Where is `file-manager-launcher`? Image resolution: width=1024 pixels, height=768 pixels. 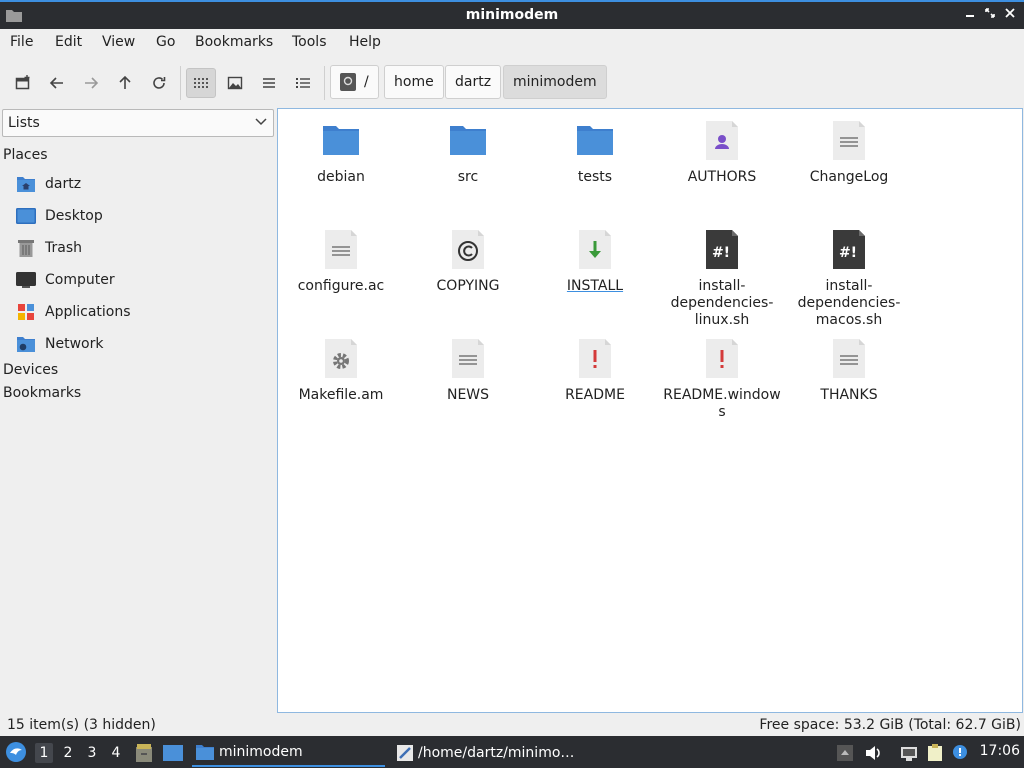
file-manager-launcher is located at coordinates (144, 753).